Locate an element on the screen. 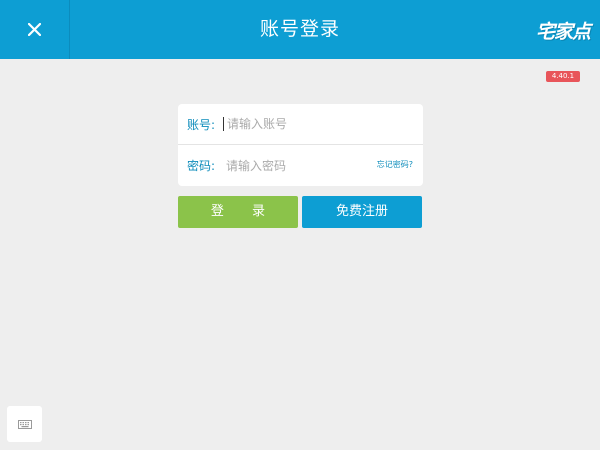 The width and height of the screenshot is (600, 450). keyboard-icon is located at coordinates (24, 424).